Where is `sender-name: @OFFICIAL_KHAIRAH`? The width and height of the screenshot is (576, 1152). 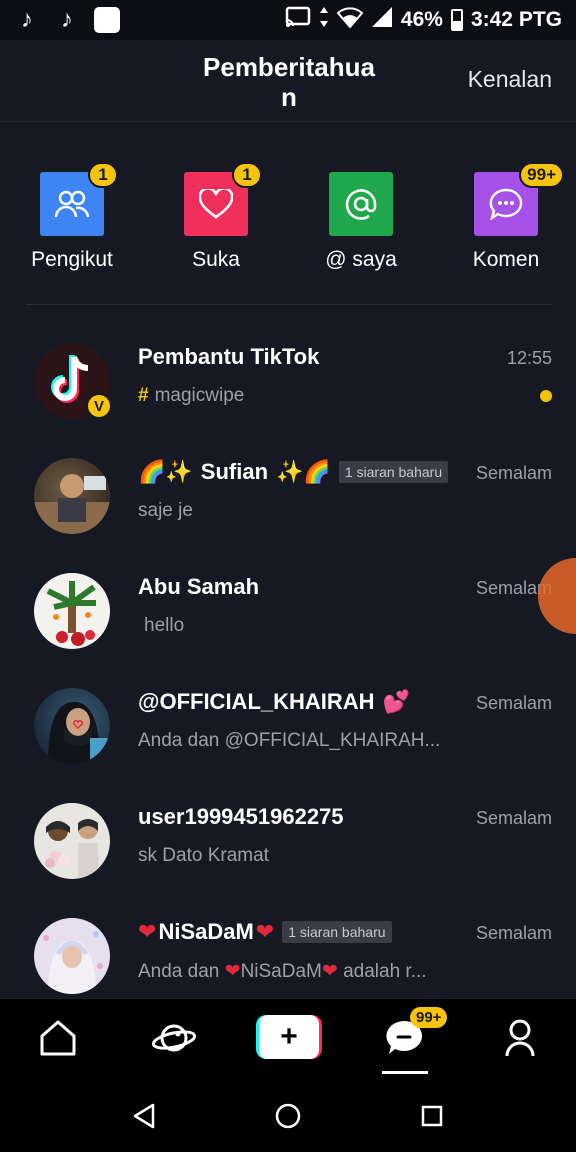
sender-name: @OFFICIAL_KHAIRAH is located at coordinates (256, 701).